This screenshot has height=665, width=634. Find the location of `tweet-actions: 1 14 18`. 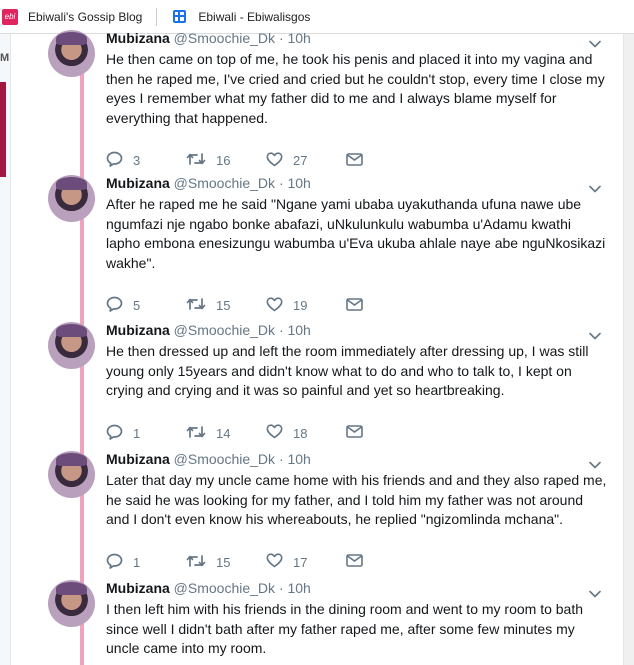

tweet-actions: 1 14 18 is located at coordinates (266, 433).